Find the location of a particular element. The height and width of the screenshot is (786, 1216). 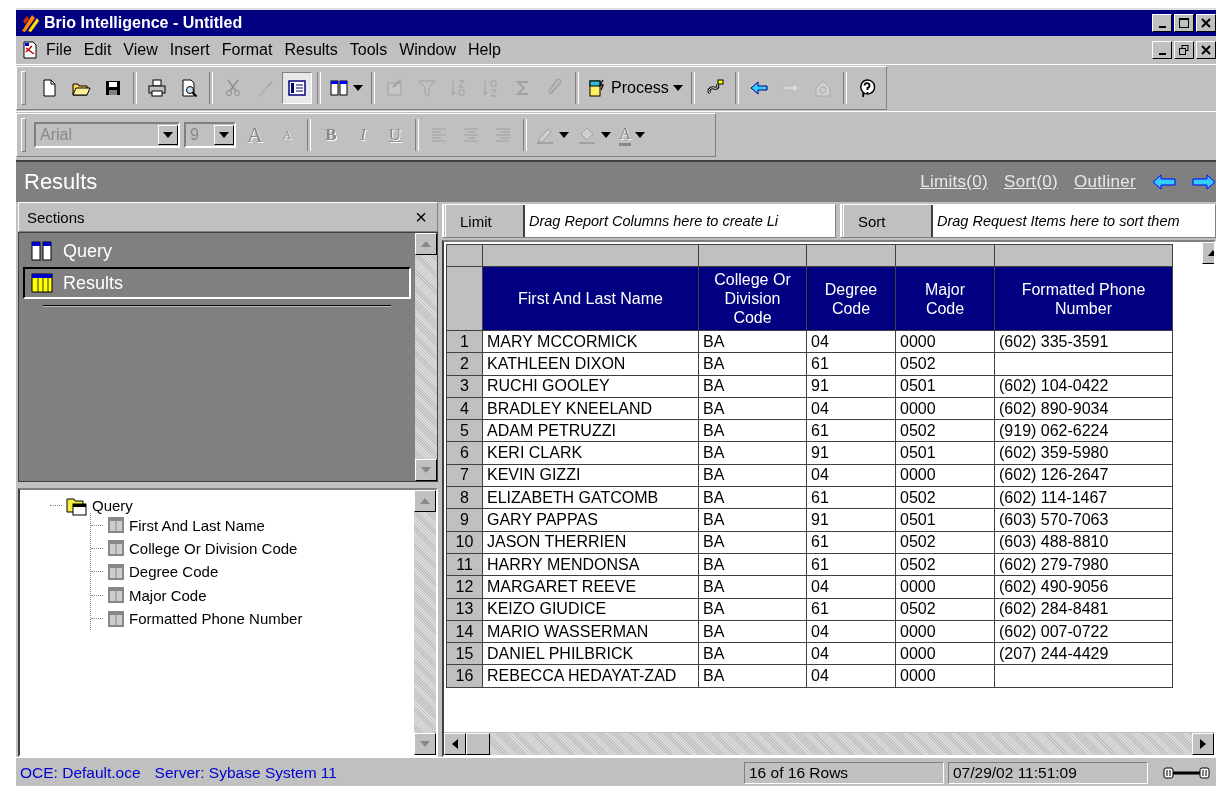

menu-item: Window is located at coordinates (428, 50).